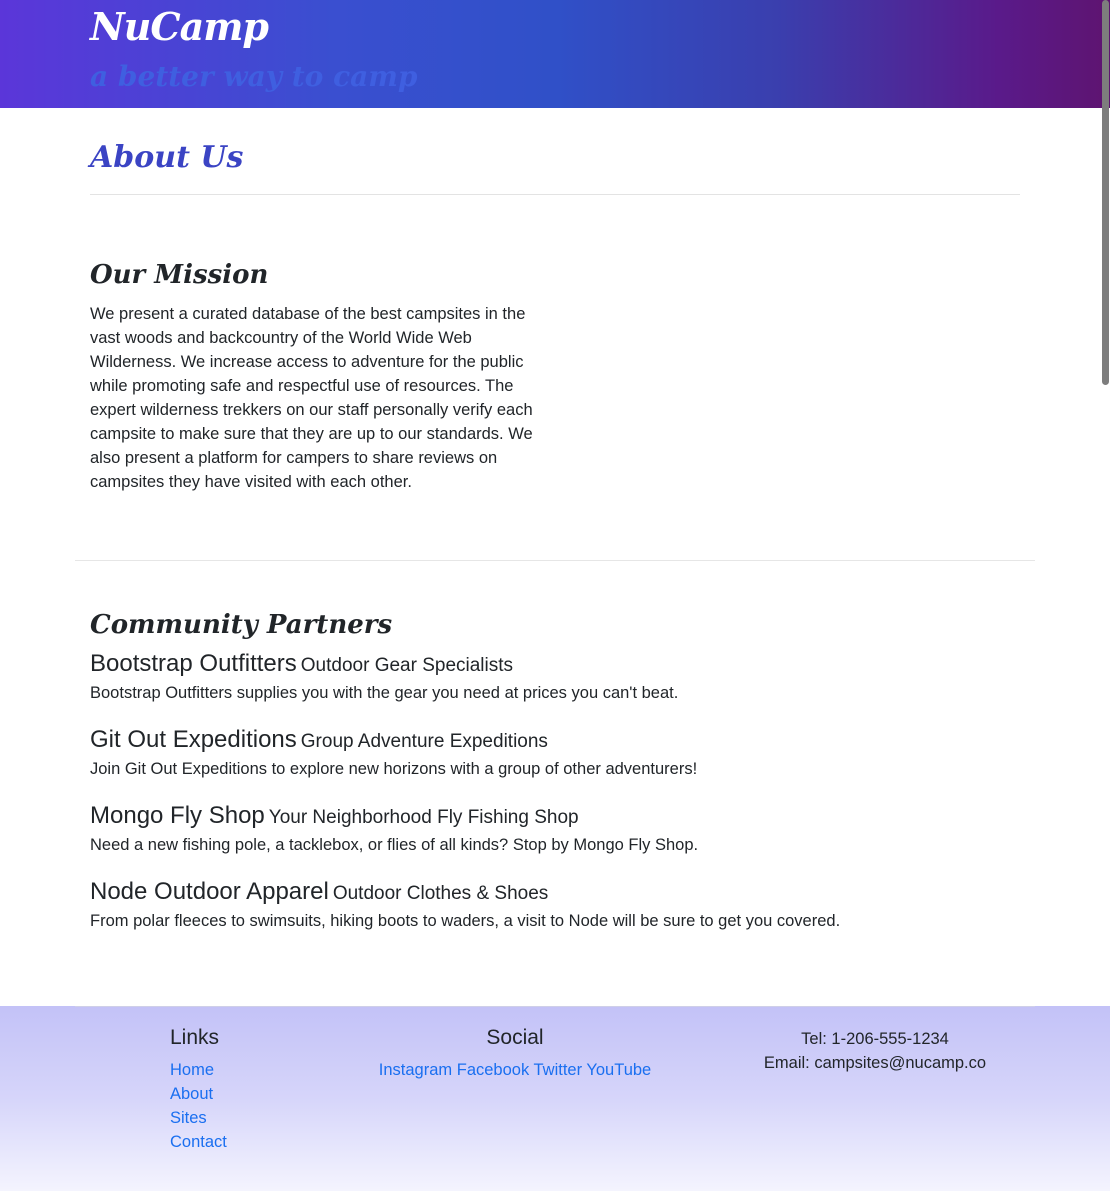 The width and height of the screenshot is (1110, 1191). What do you see at coordinates (179, 275) in the screenshot?
I see `mission-heading: Our Mission` at bounding box center [179, 275].